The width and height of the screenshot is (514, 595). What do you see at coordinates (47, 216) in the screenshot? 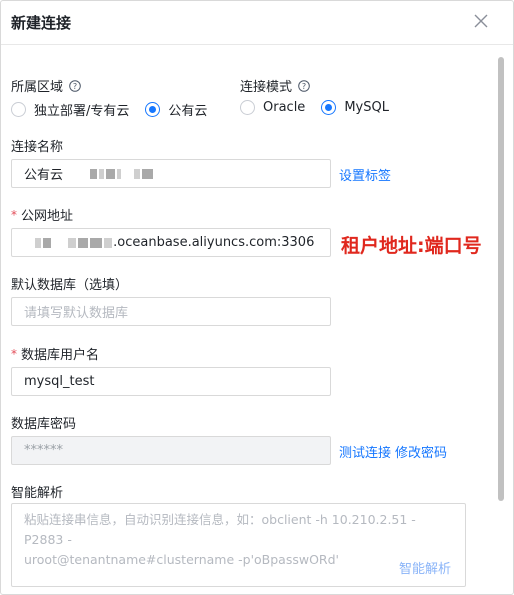
I see `public-address-label-text: 公网地址` at bounding box center [47, 216].